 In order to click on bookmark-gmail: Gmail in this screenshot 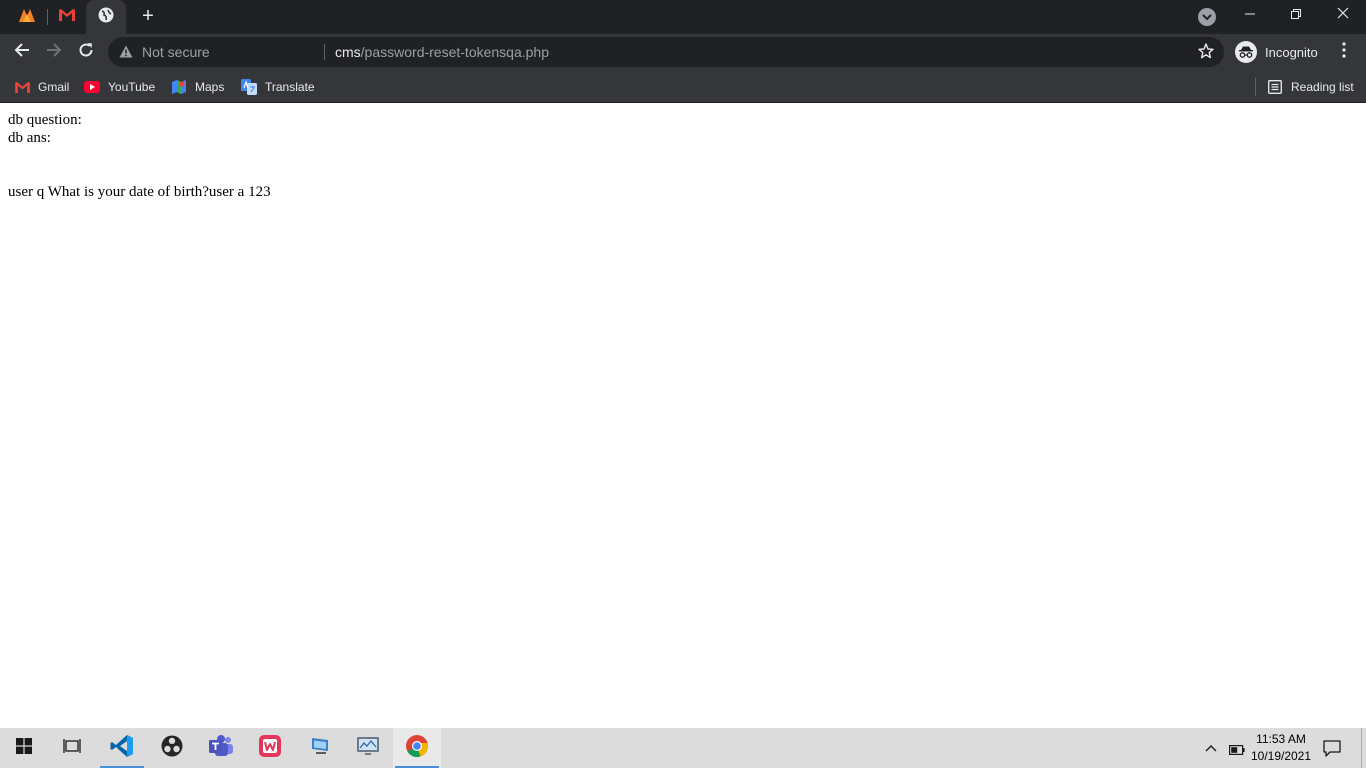, I will do `click(41, 87)`.